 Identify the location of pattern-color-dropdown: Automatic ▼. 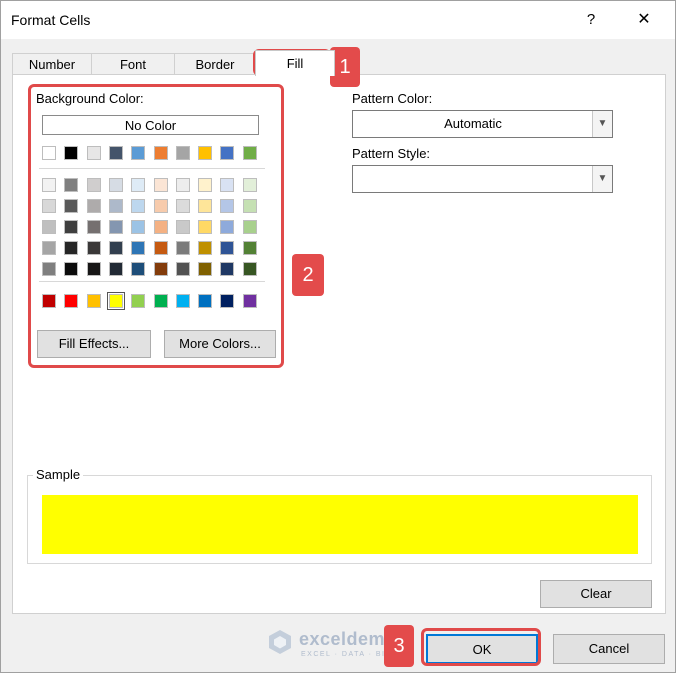
(482, 124).